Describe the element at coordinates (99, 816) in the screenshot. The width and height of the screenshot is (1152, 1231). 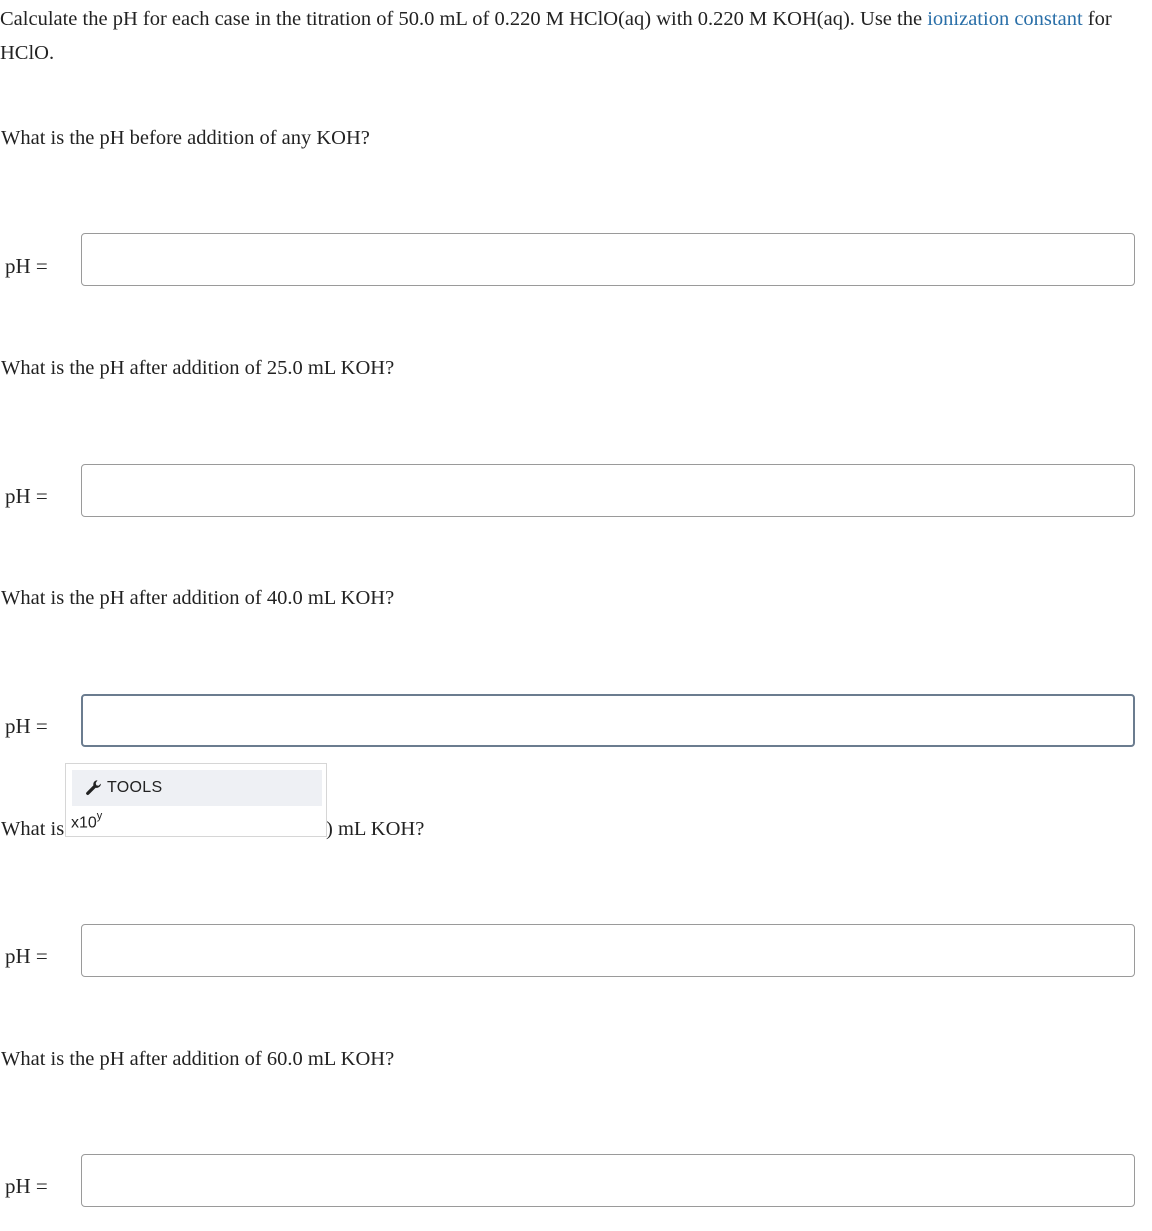
I see `sci-notation-exponent: y` at that location.